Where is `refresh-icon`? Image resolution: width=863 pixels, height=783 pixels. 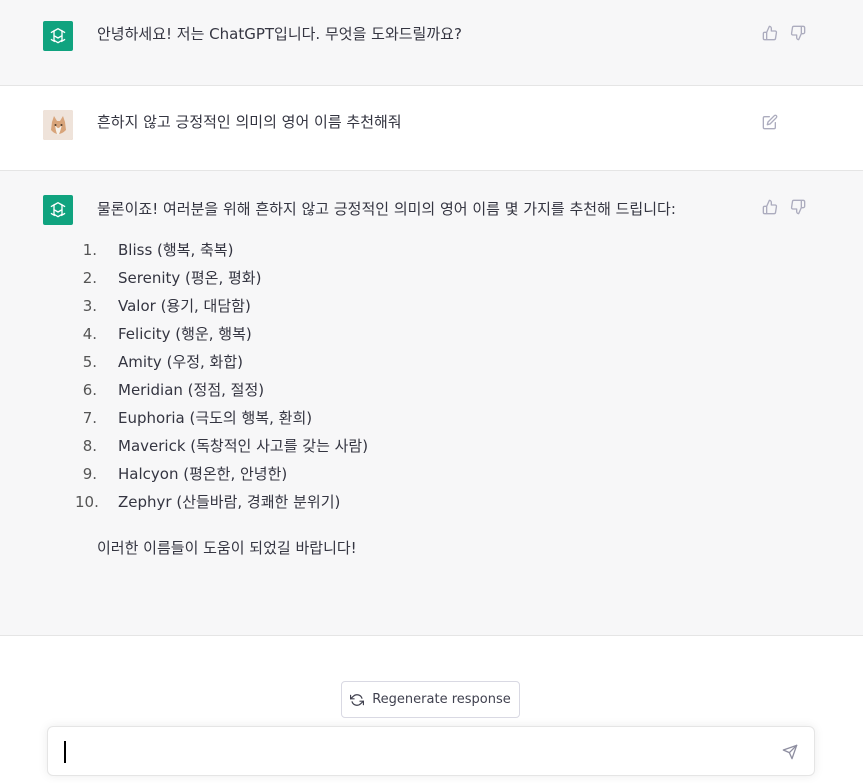
refresh-icon is located at coordinates (357, 700).